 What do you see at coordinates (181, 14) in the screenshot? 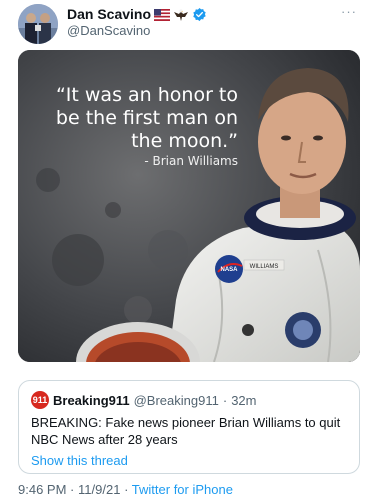
I see `eagle-icon` at bounding box center [181, 14].